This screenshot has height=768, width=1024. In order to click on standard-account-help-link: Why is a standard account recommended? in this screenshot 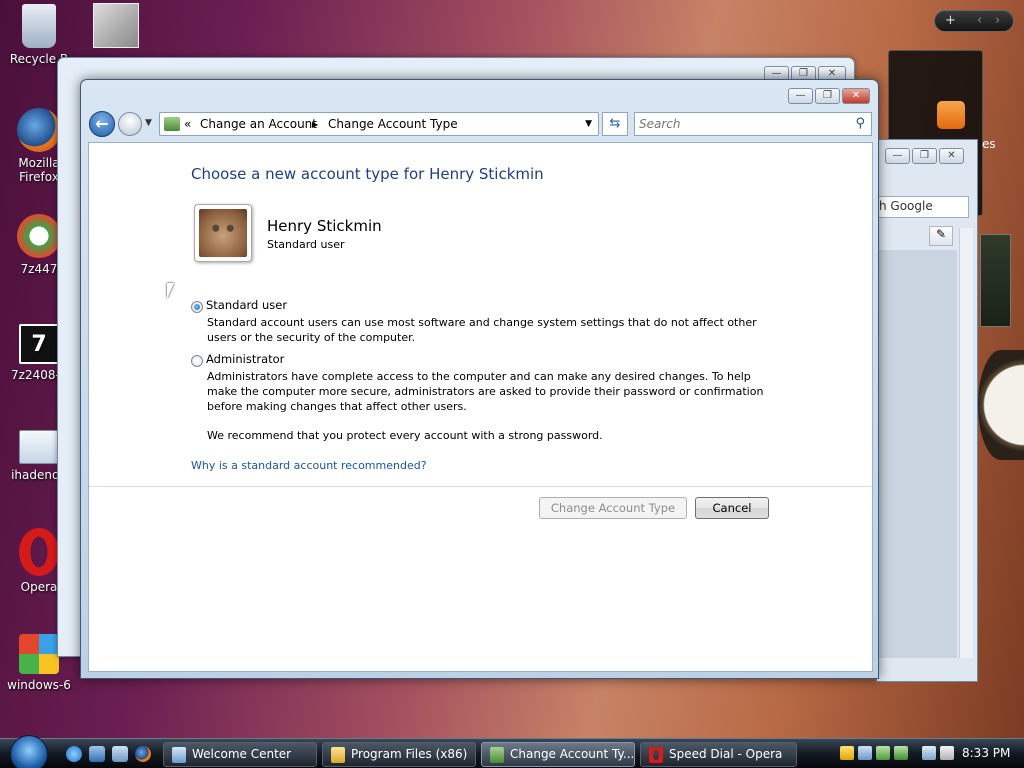, I will do `click(309, 465)`.